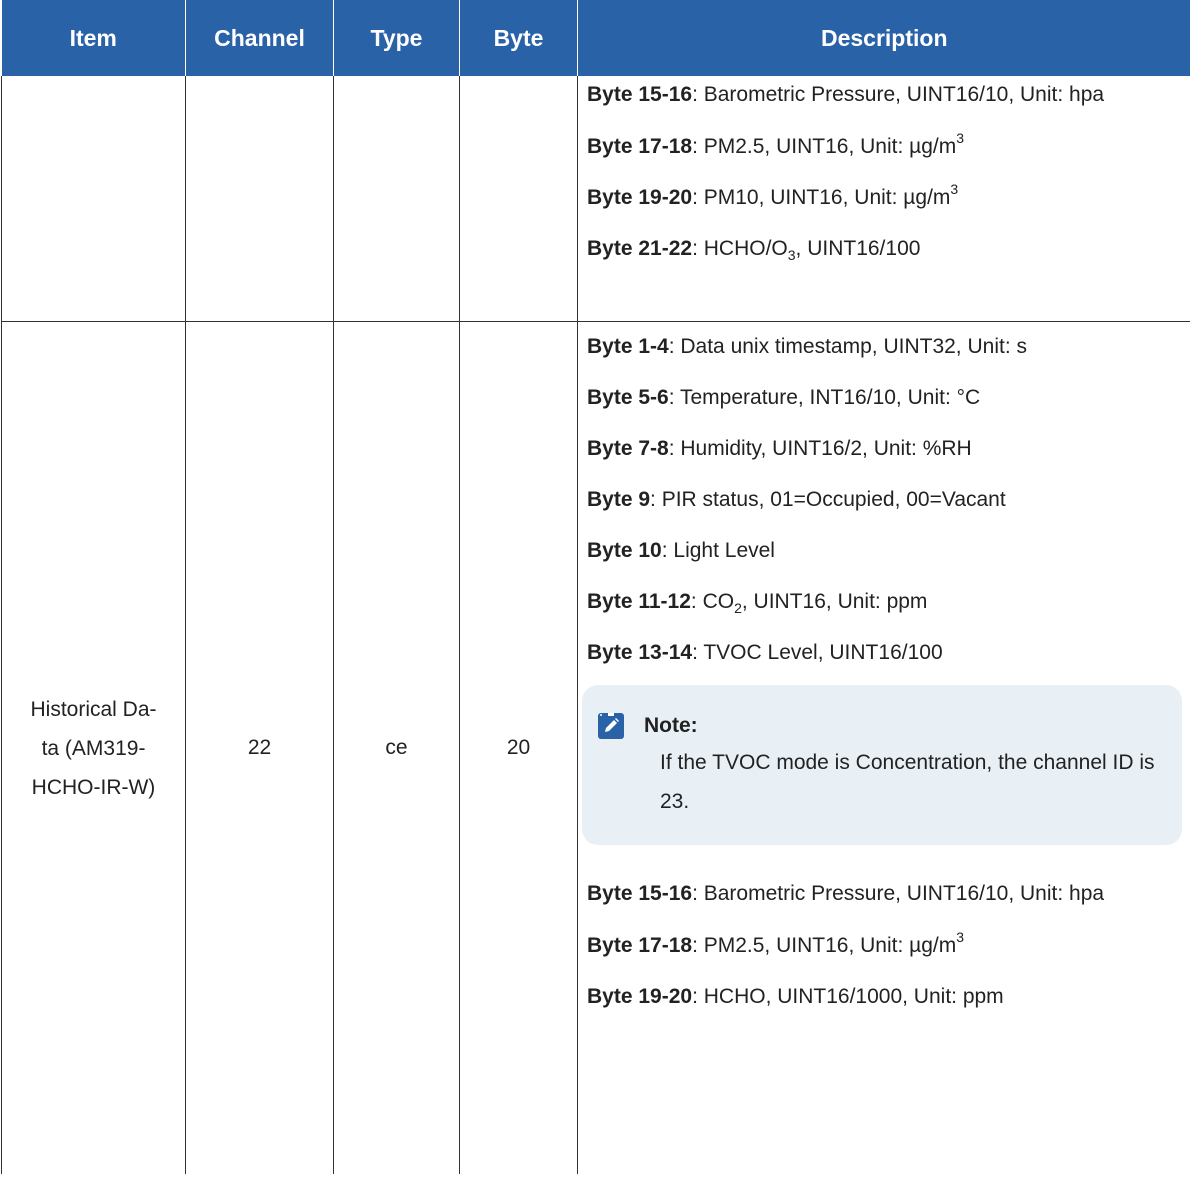 This screenshot has width=1190, height=1191. I want to click on byte-text: : Humidity, UINT16/2, Unit: %RH, so click(820, 448).